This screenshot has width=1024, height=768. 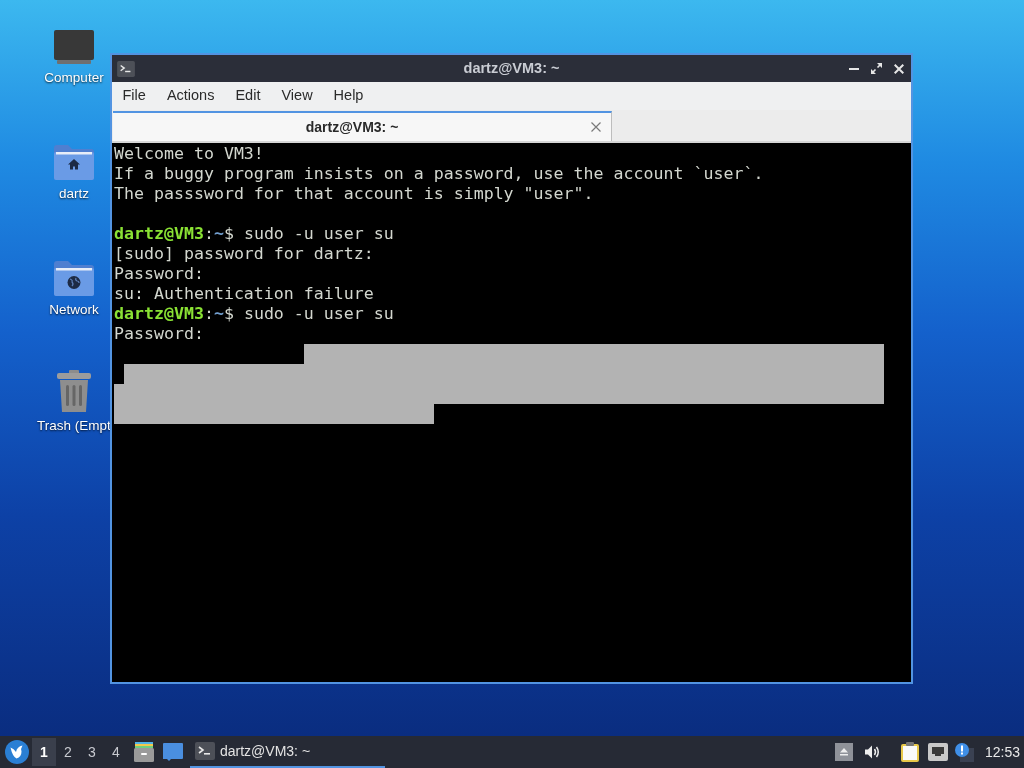 What do you see at coordinates (511, 68) in the screenshot?
I see `window-title: dartz@VM3: ~` at bounding box center [511, 68].